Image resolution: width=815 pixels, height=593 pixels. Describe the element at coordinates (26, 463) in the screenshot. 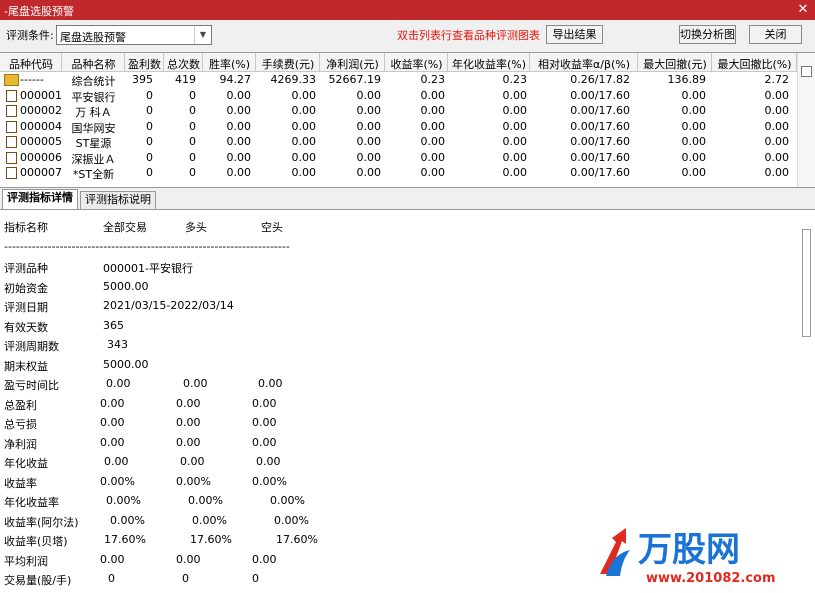

I see `metric-name: 年化收益` at that location.